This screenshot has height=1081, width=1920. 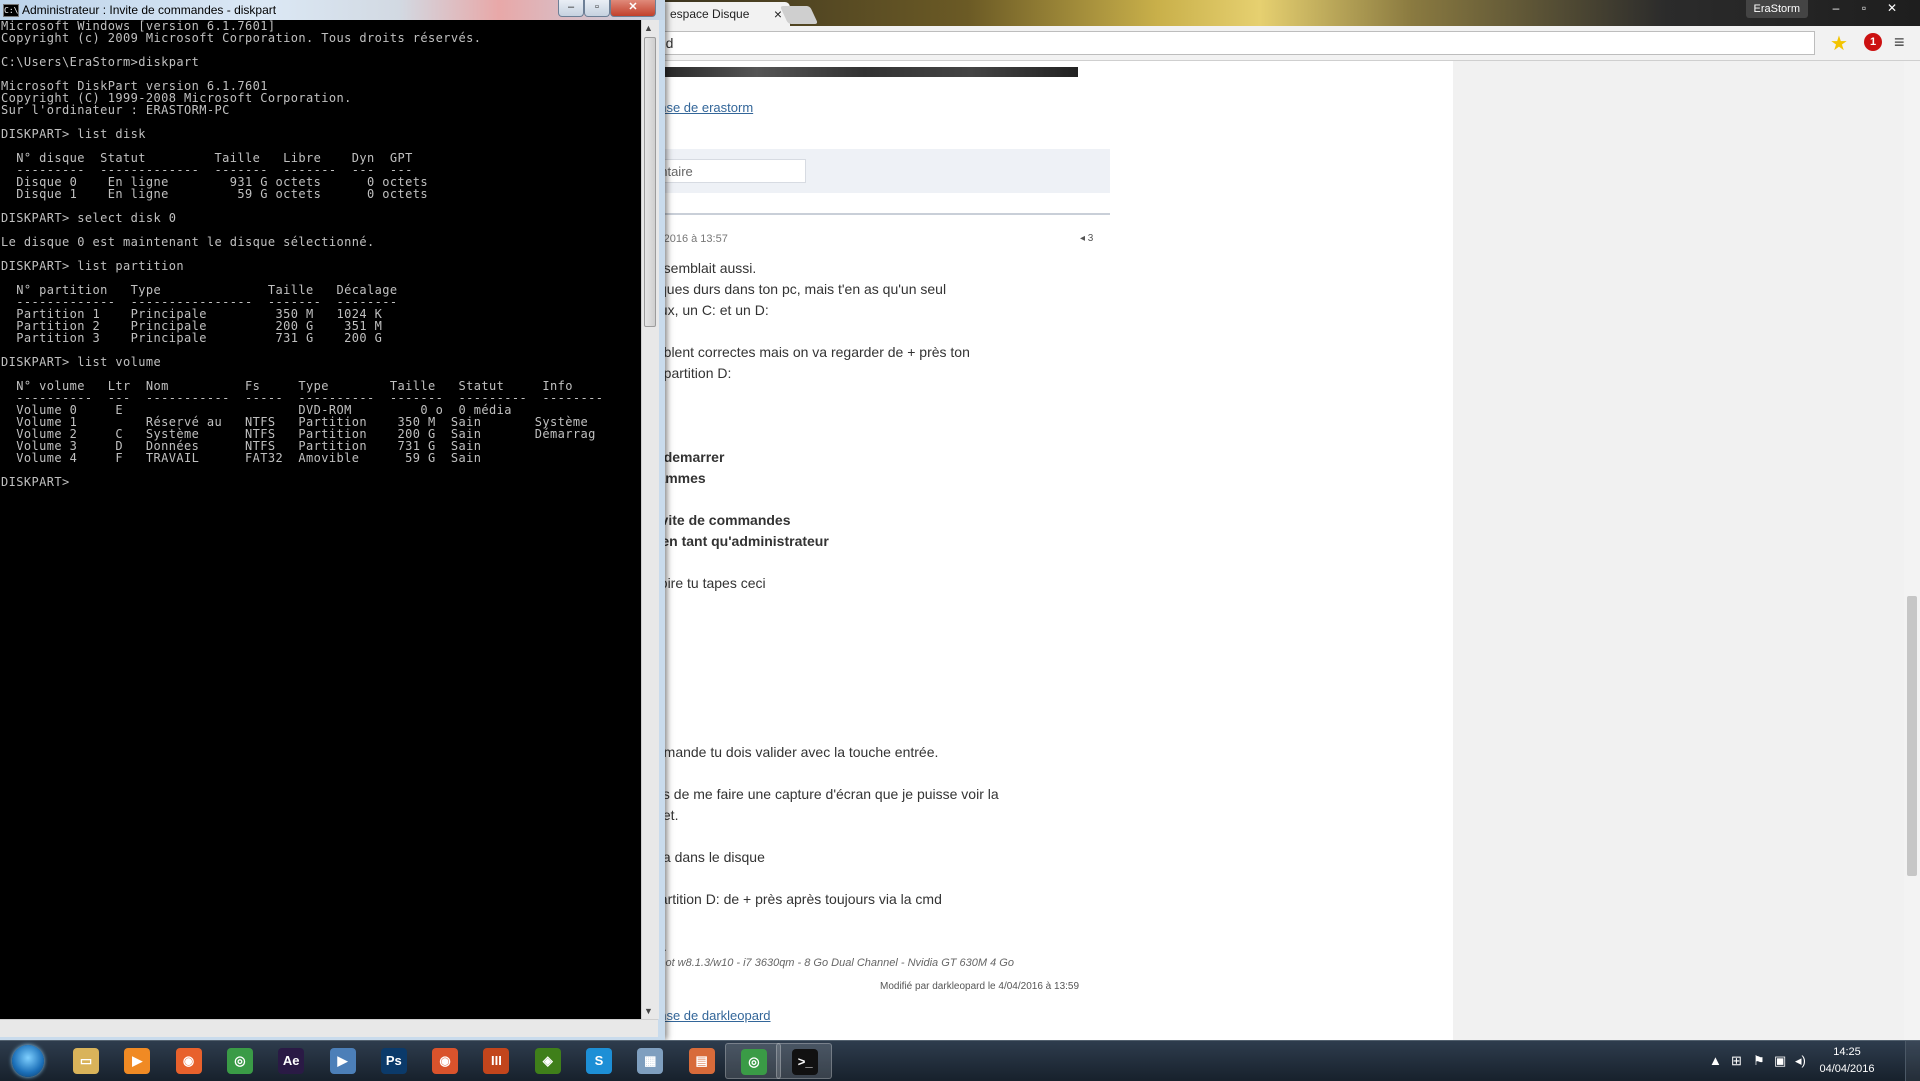 I want to click on cmd-horizontal-scrollbar, so click(x=329, y=1028).